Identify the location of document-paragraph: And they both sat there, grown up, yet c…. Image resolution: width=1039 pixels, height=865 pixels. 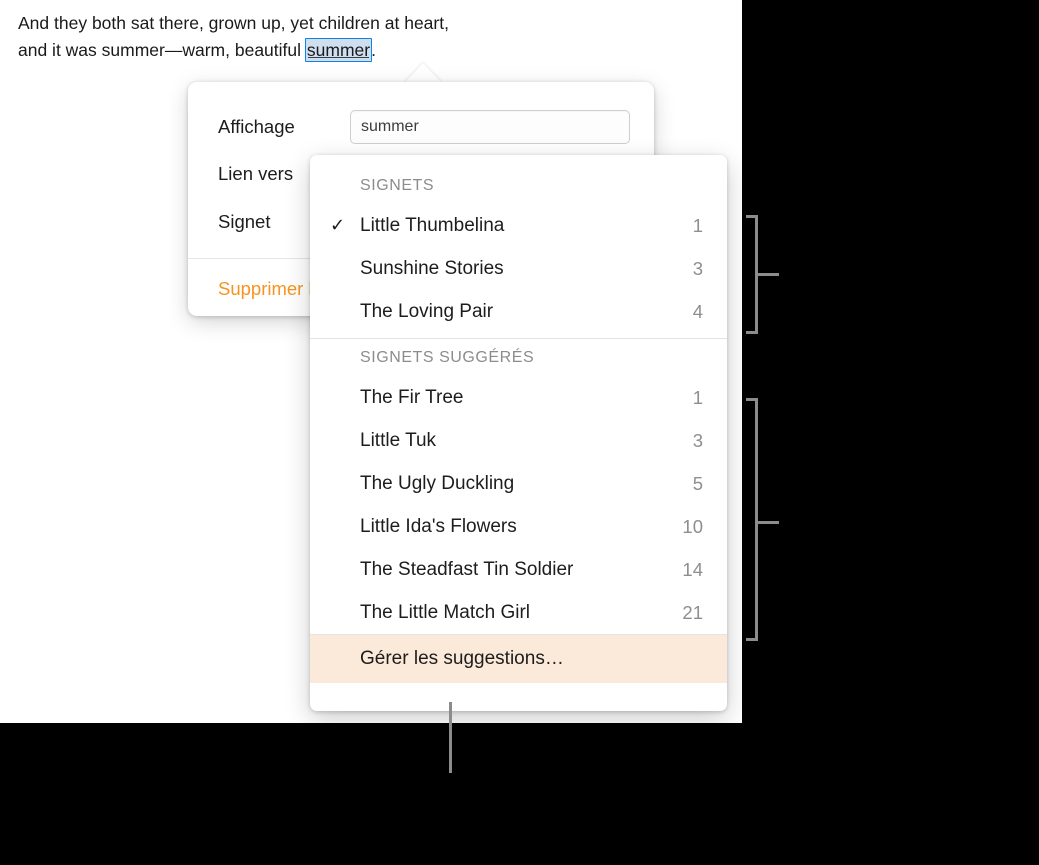
(368, 37).